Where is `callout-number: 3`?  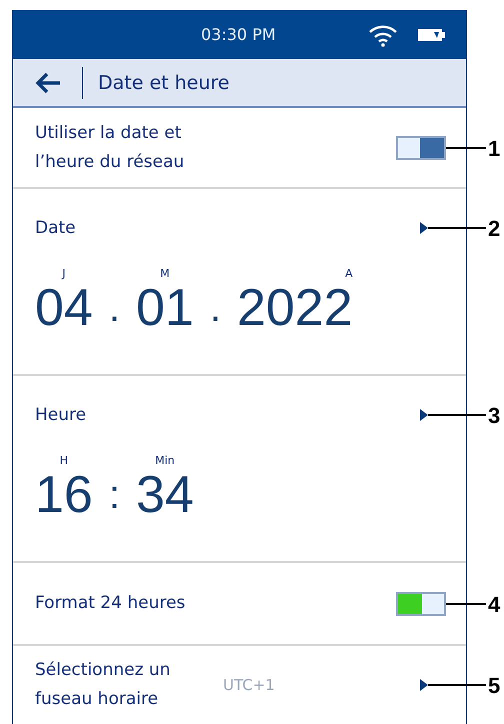 callout-number: 3 is located at coordinates (494, 416).